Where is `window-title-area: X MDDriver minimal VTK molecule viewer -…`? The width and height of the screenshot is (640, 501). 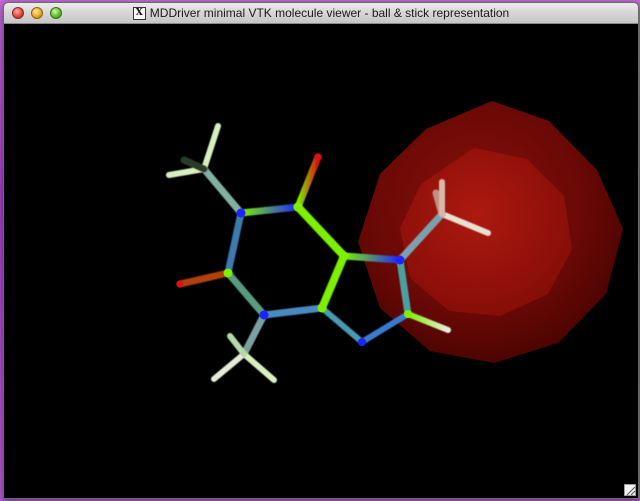
window-title-area: X MDDriver minimal VTK molecule viewer -… is located at coordinates (321, 13).